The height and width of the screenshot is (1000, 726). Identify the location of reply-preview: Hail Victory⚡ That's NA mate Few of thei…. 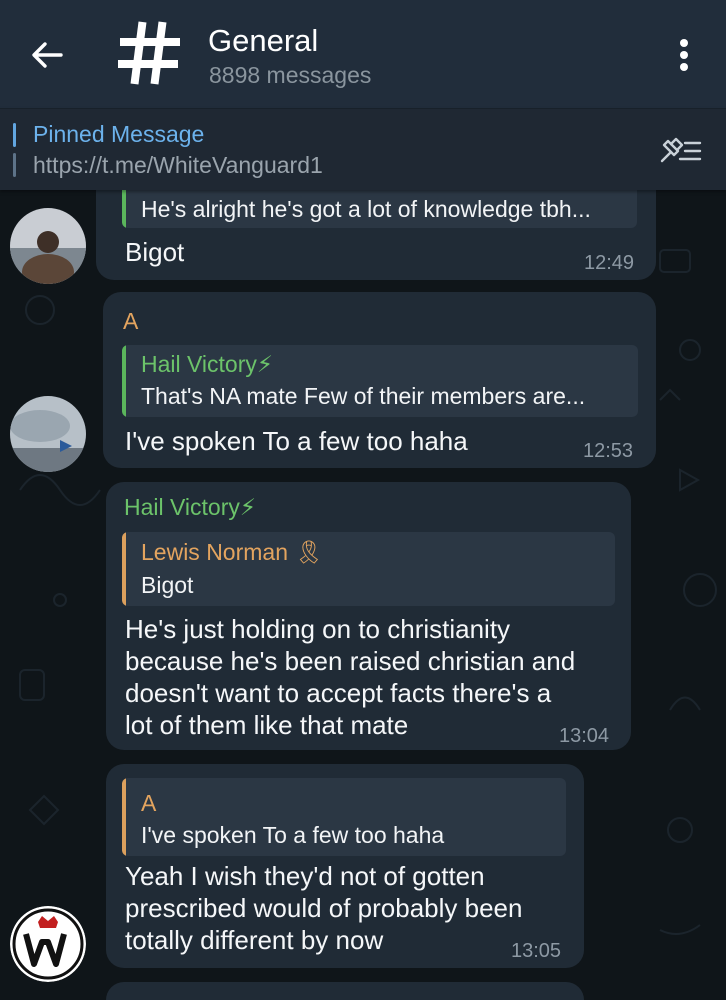
(380, 381).